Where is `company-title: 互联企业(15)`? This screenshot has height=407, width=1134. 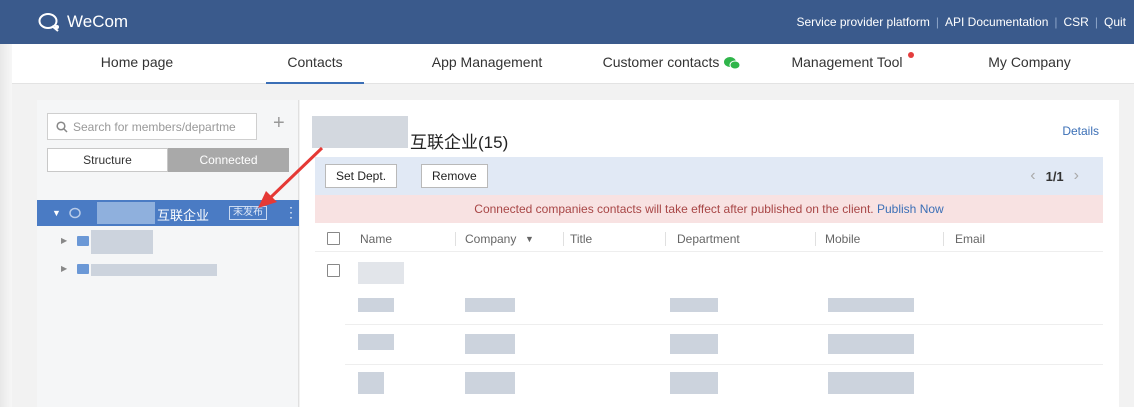
company-title: 互联企业(15) is located at coordinates (459, 142).